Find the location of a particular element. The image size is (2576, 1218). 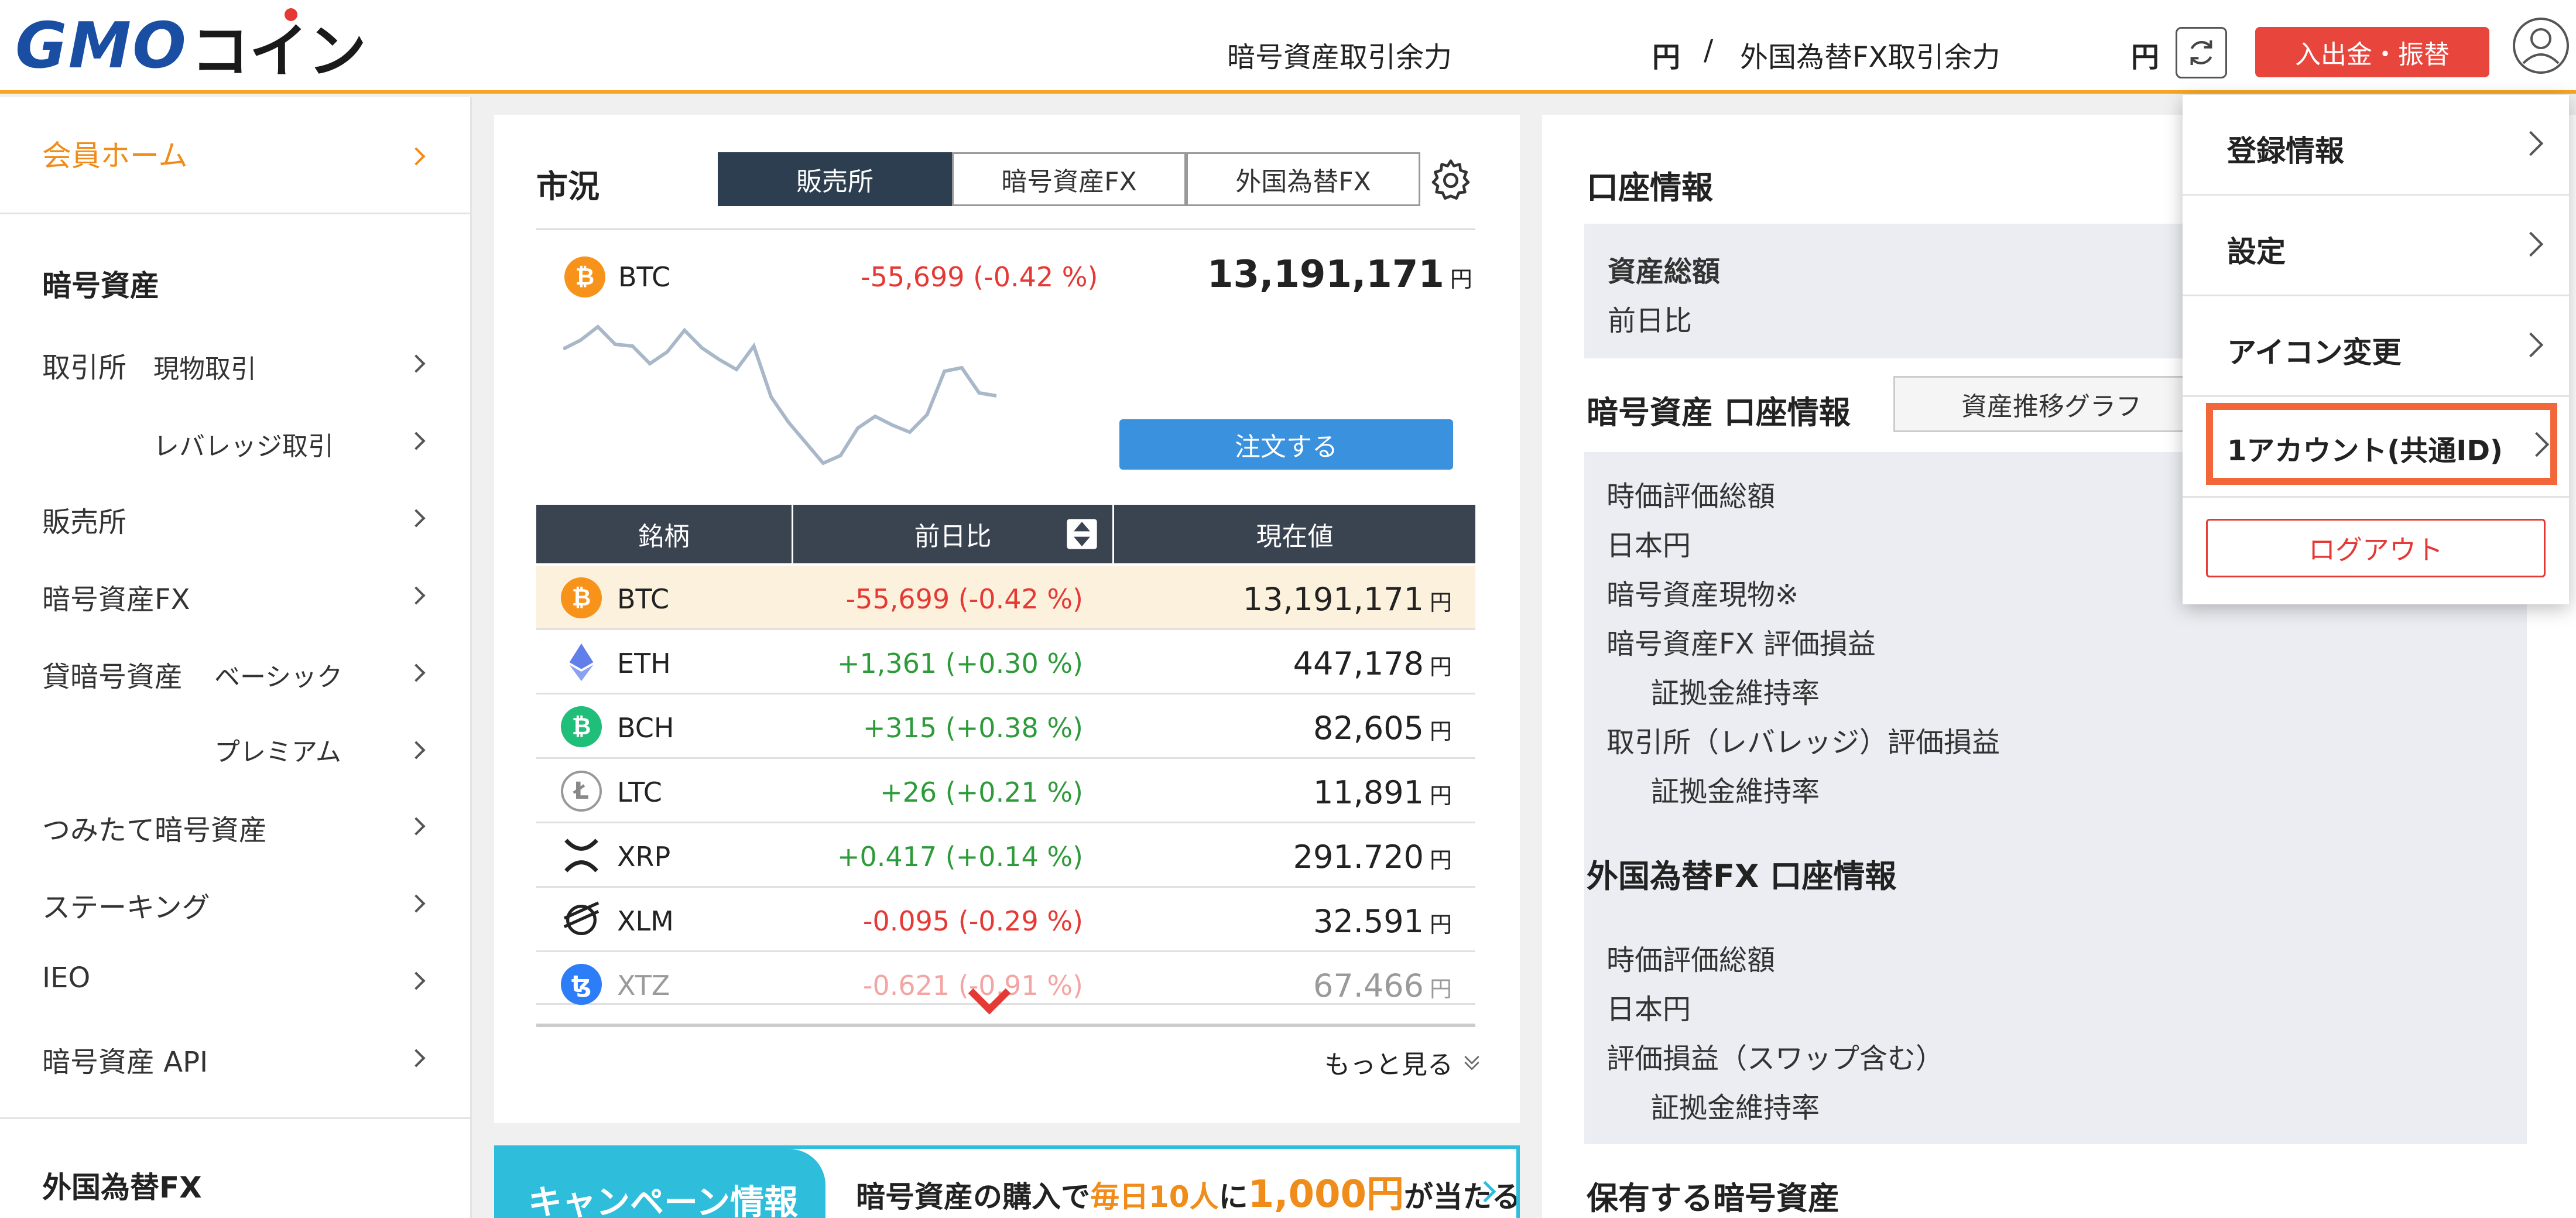

bch-coin-icon: ₿ is located at coordinates (581, 726).